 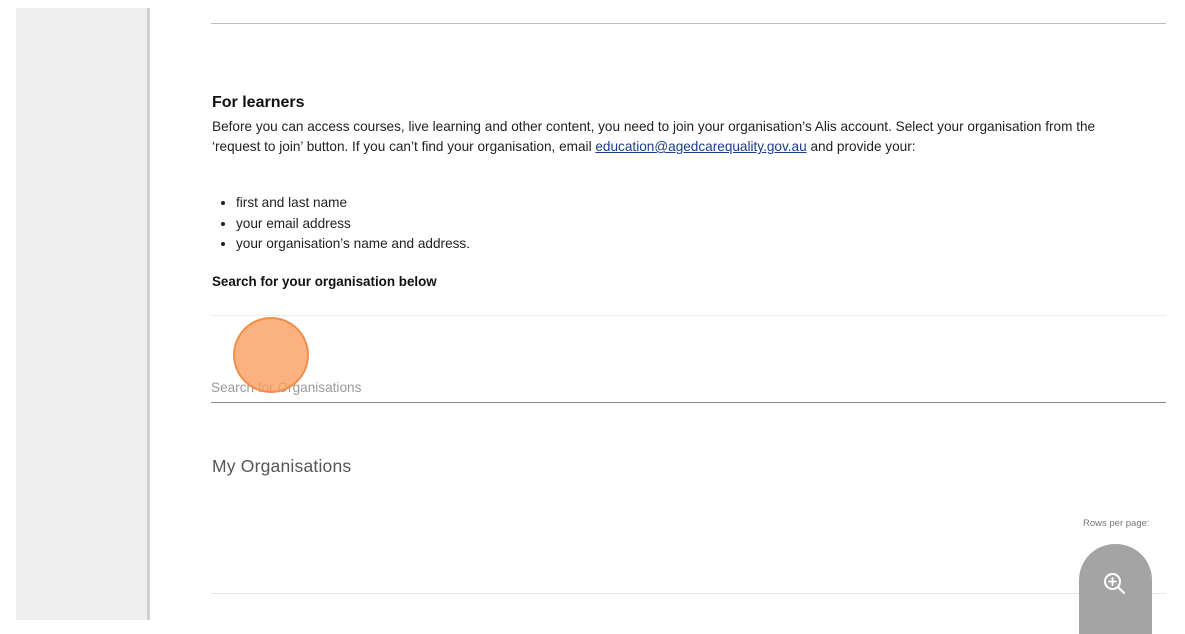 What do you see at coordinates (688, 23) in the screenshot?
I see `section-divider-top` at bounding box center [688, 23].